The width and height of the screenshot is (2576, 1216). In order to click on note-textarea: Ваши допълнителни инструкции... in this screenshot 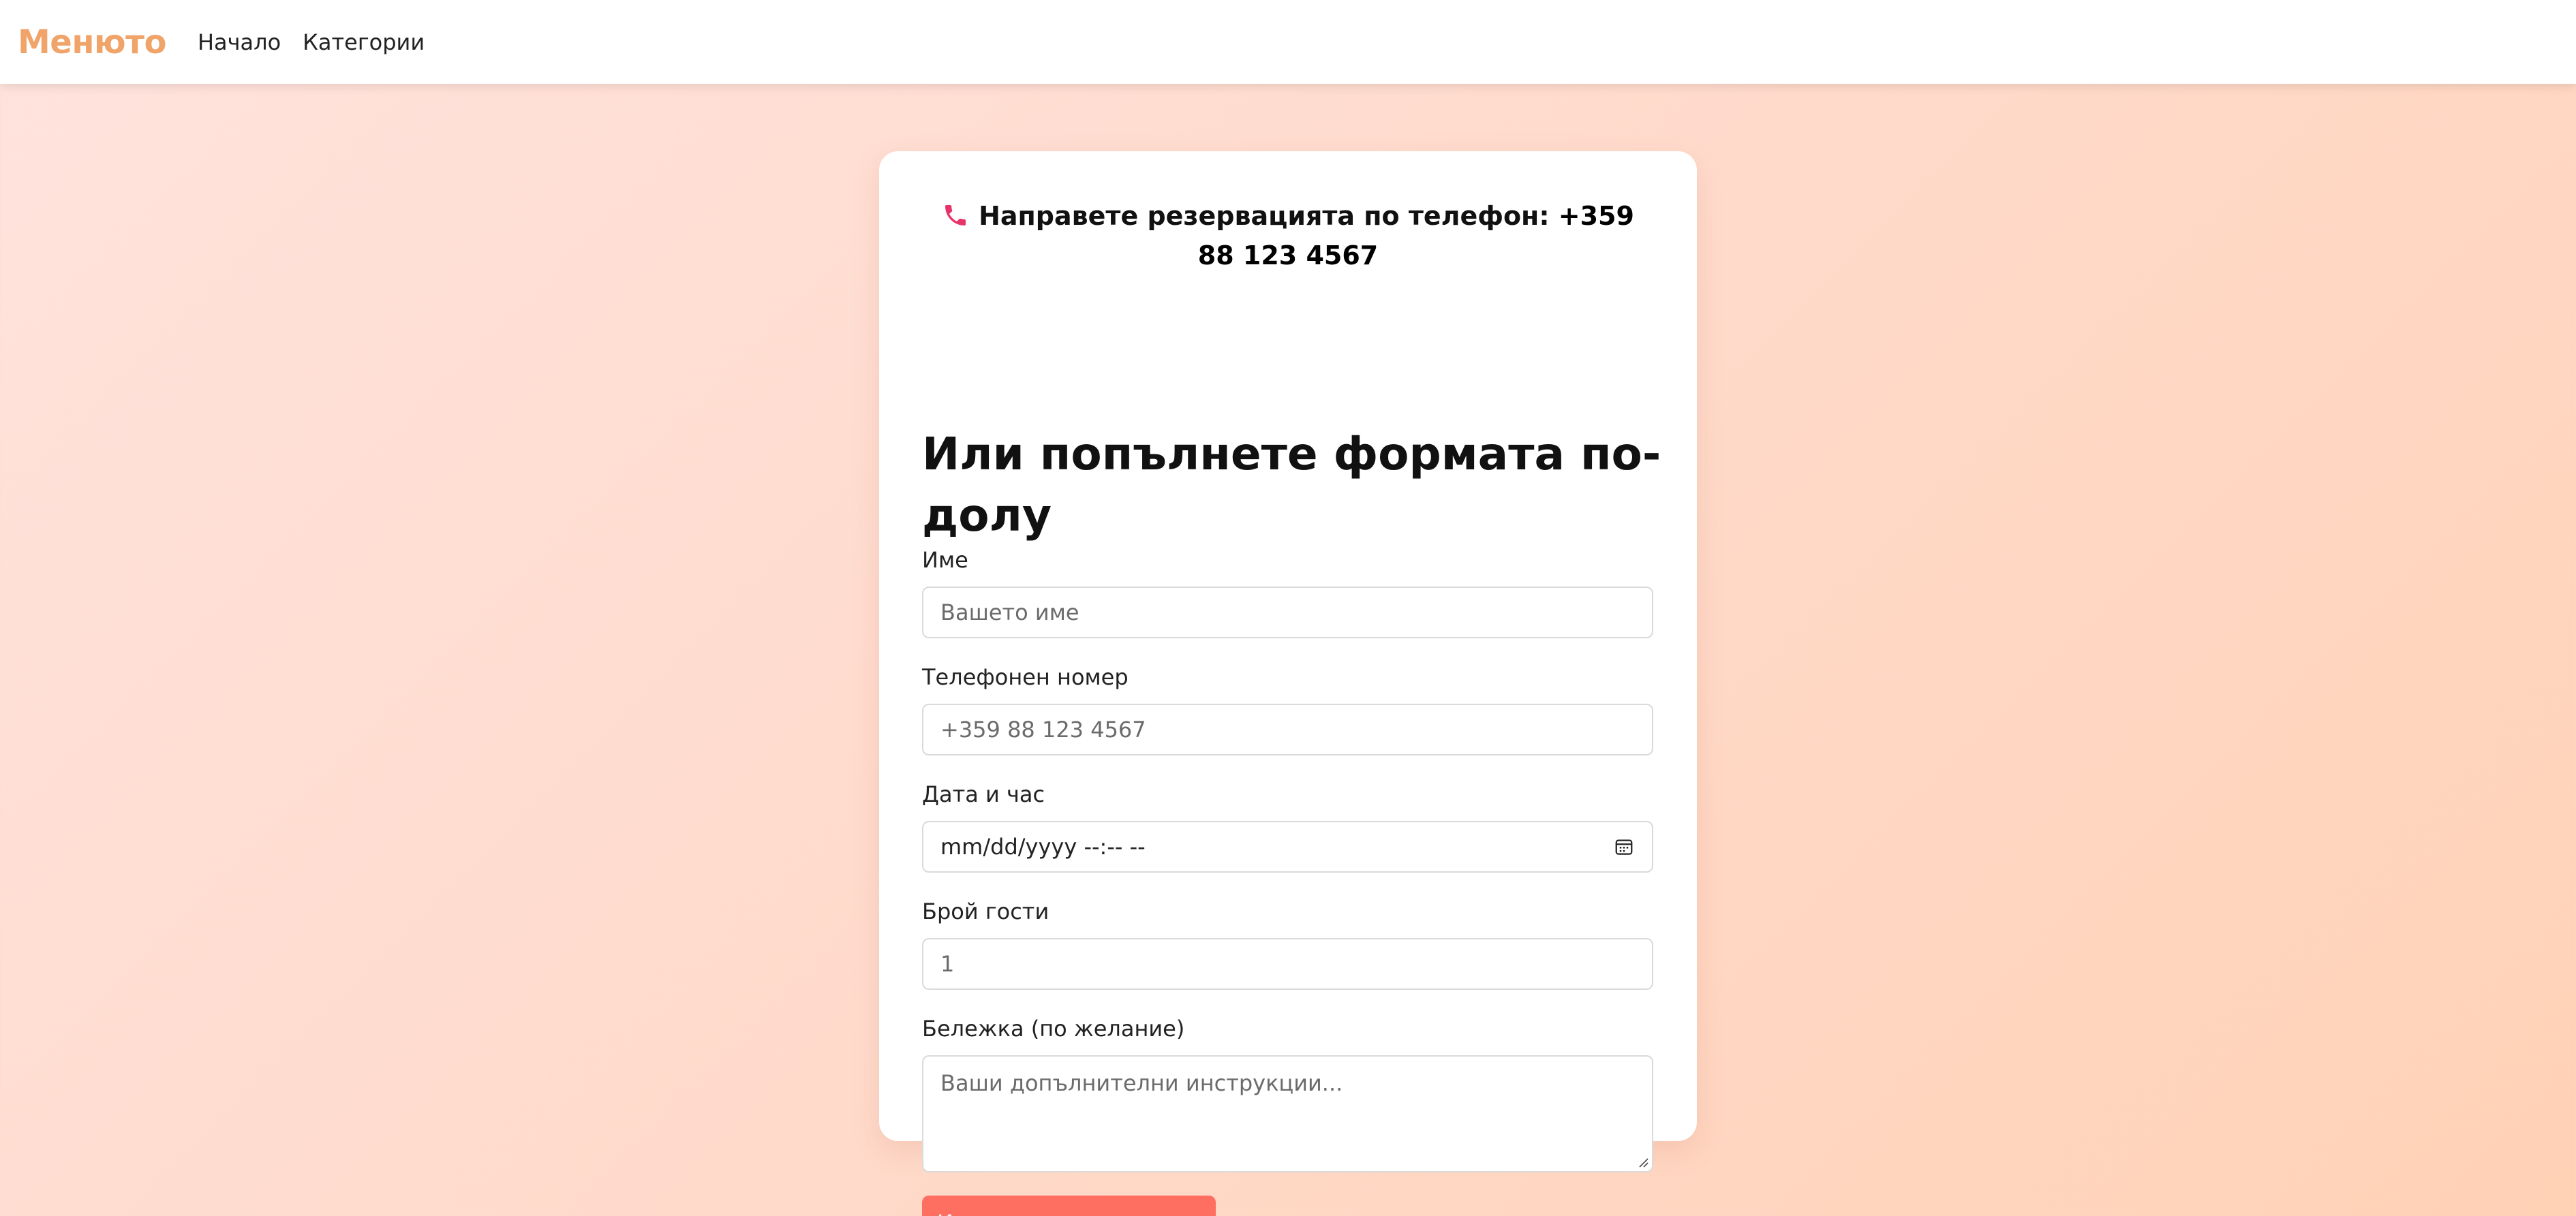, I will do `click(1287, 1113)`.